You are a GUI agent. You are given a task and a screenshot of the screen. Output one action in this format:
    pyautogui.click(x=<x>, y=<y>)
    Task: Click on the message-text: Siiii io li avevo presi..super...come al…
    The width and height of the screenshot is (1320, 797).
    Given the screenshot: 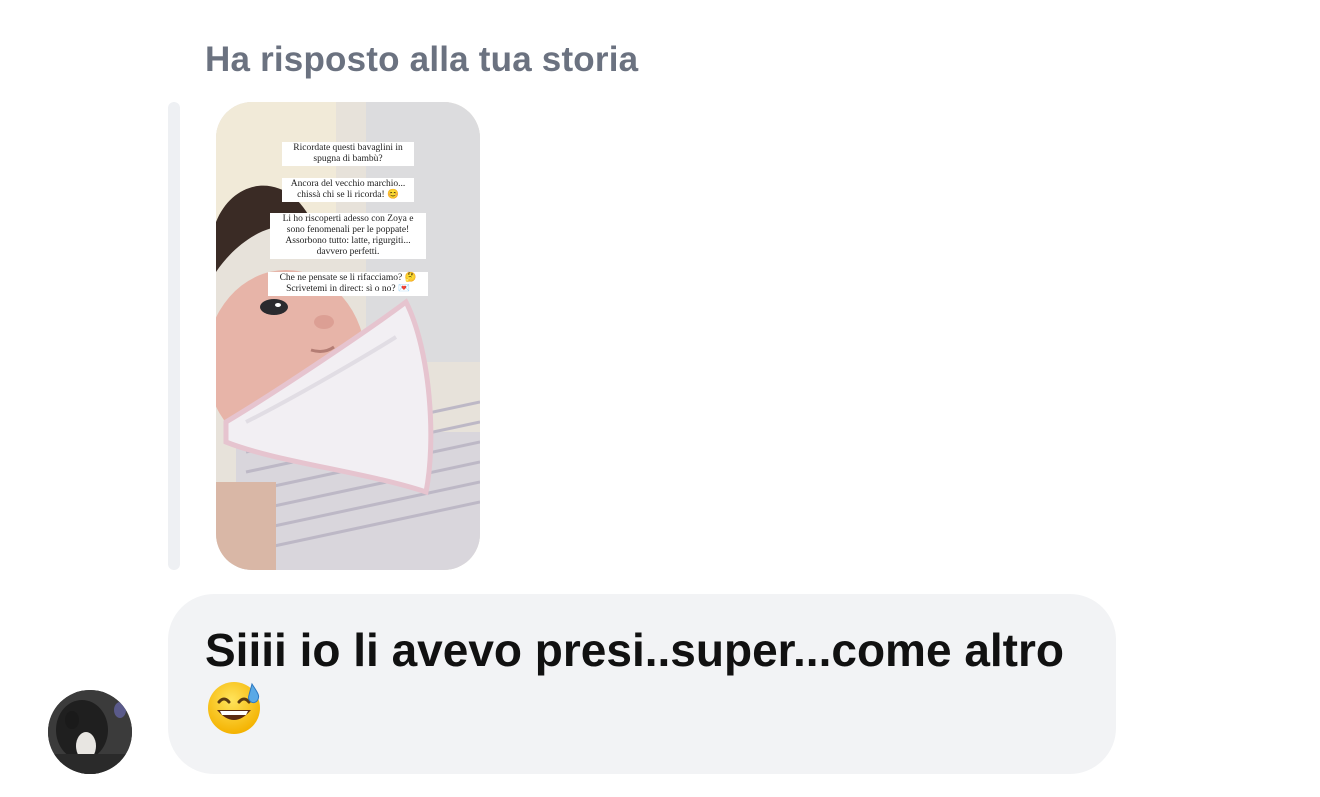 What is the action you would take?
    pyautogui.click(x=634, y=650)
    